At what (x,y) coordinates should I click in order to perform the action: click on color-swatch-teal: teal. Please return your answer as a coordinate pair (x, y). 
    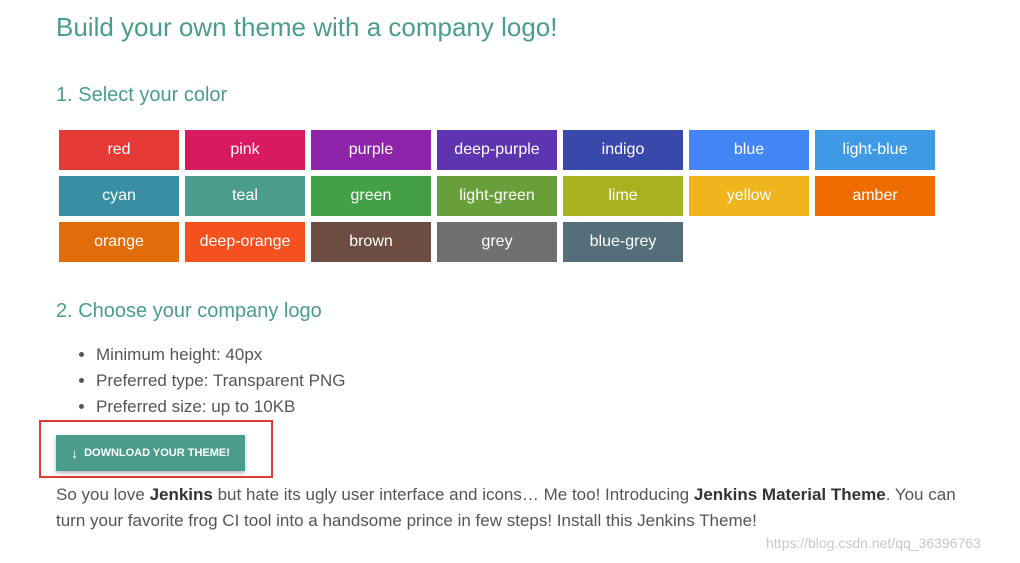
    Looking at the image, I should click on (245, 196).